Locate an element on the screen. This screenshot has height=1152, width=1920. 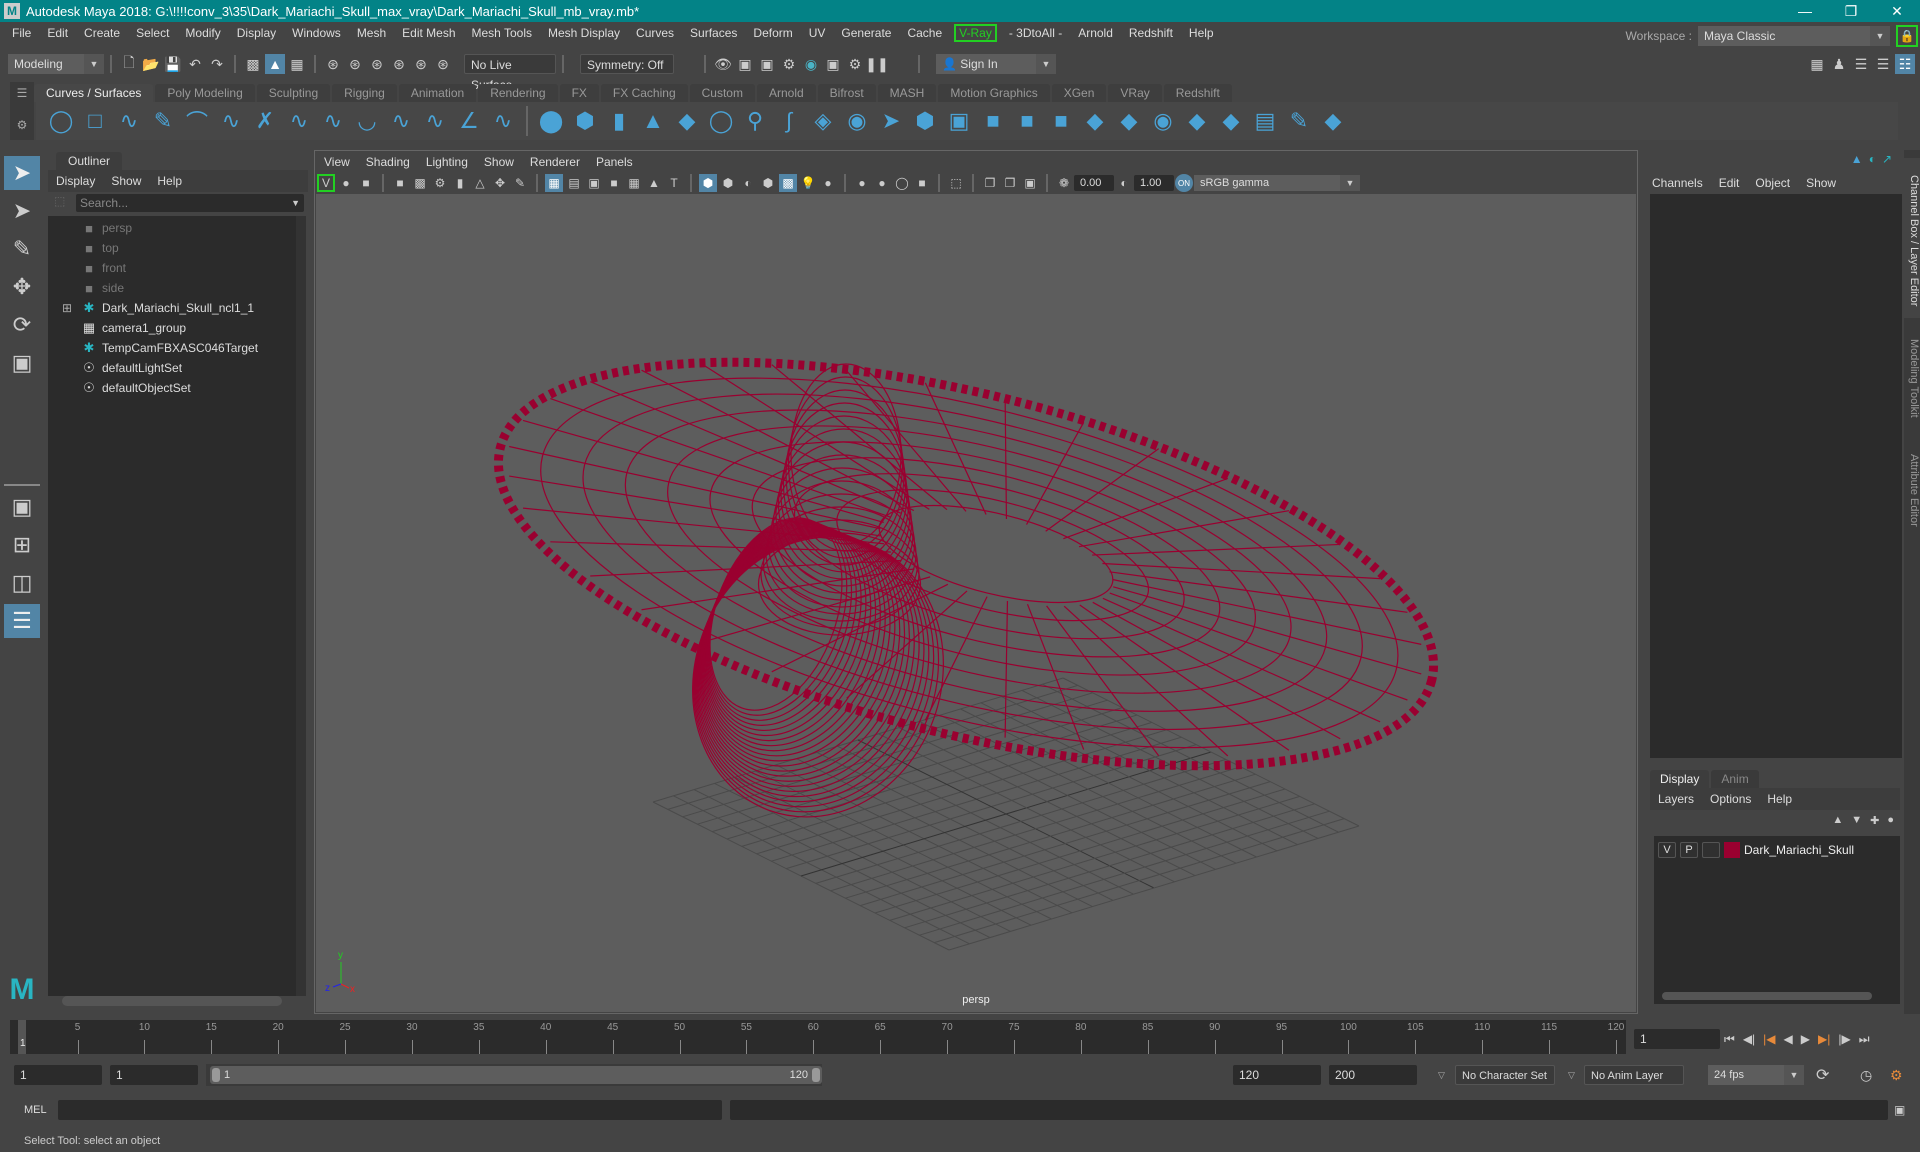
gamma-icon: ◐ is located at coordinates (1124, 183).